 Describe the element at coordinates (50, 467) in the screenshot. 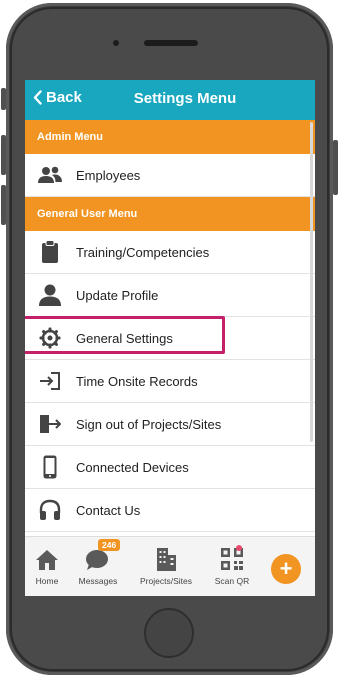

I see `phone-icon` at that location.